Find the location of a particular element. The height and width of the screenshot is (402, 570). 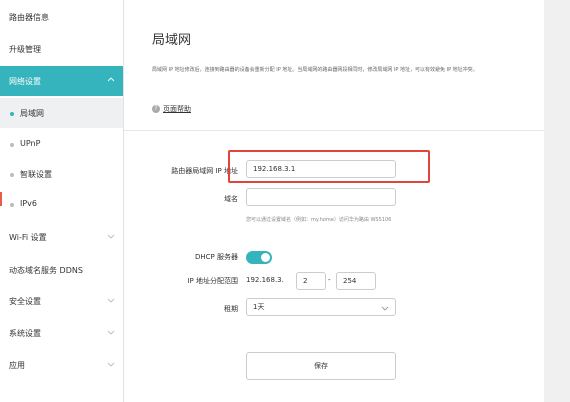

page-title: 局域网 is located at coordinates (172, 40).